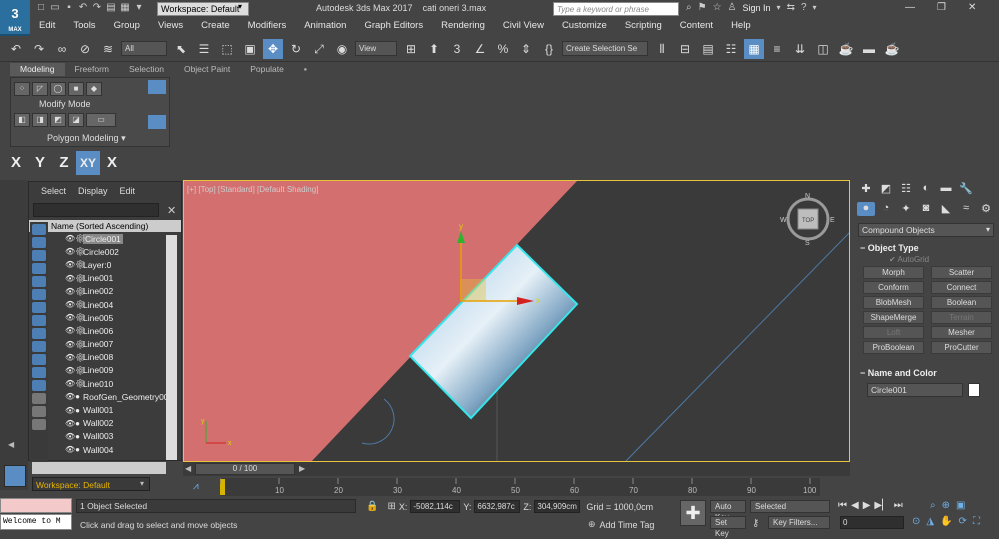 This screenshot has width=999, height=539. I want to click on move-icon: ✥, so click(273, 48).